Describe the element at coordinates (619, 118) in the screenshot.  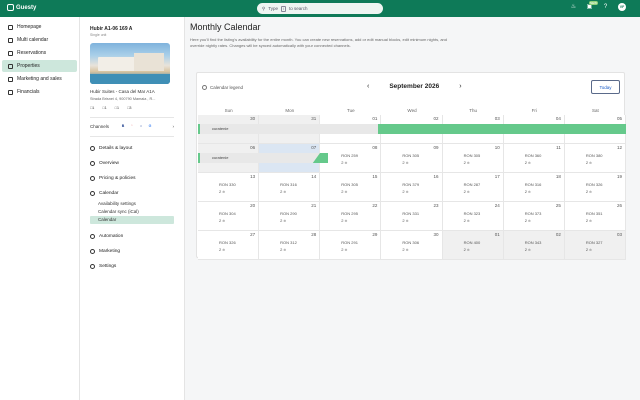
I see `day-number: 05` at that location.